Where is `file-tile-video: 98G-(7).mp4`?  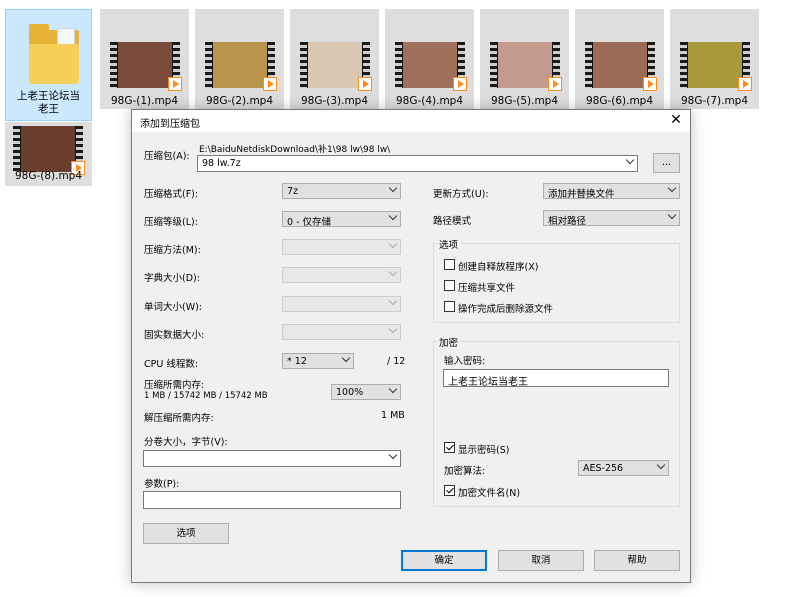
file-tile-video: 98G-(7).mp4 is located at coordinates (714, 59).